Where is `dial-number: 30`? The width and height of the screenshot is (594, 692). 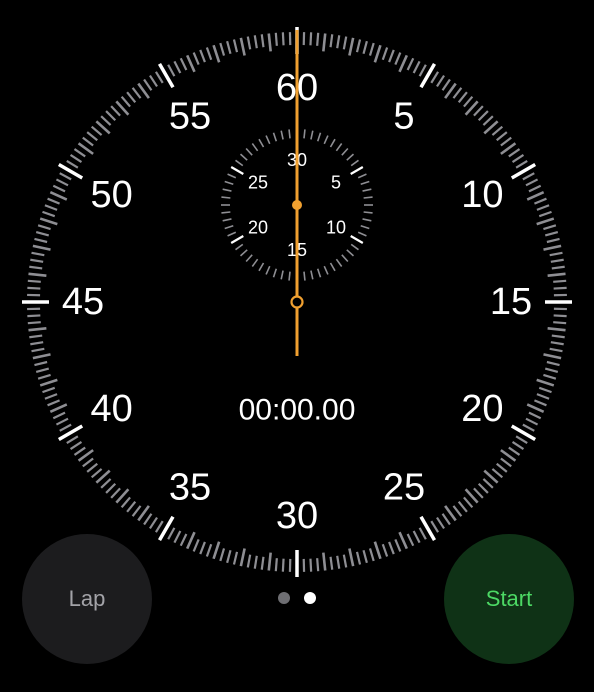
dial-number: 30 is located at coordinates (297, 516).